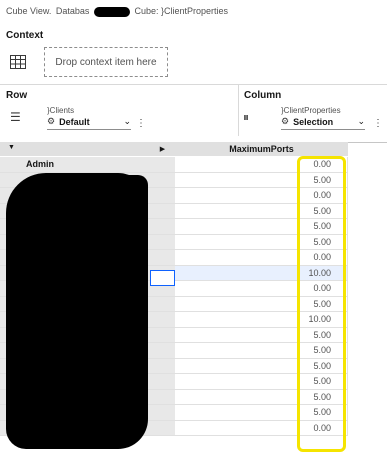 The width and height of the screenshot is (387, 457). I want to click on row-options-icon: ⋮, so click(141, 123).